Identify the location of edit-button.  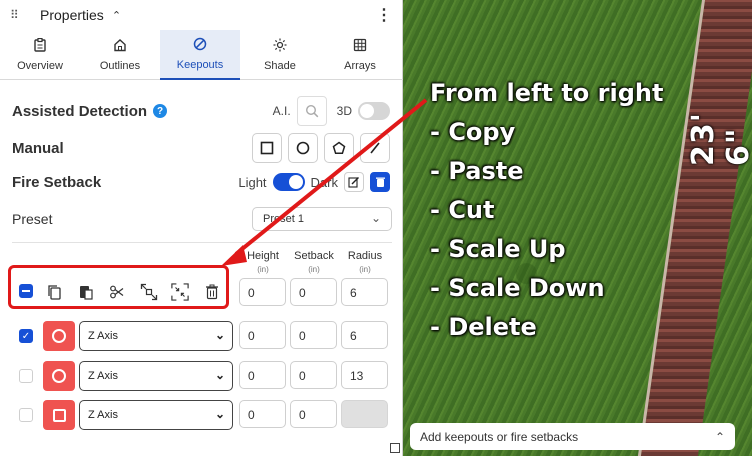
(354, 182).